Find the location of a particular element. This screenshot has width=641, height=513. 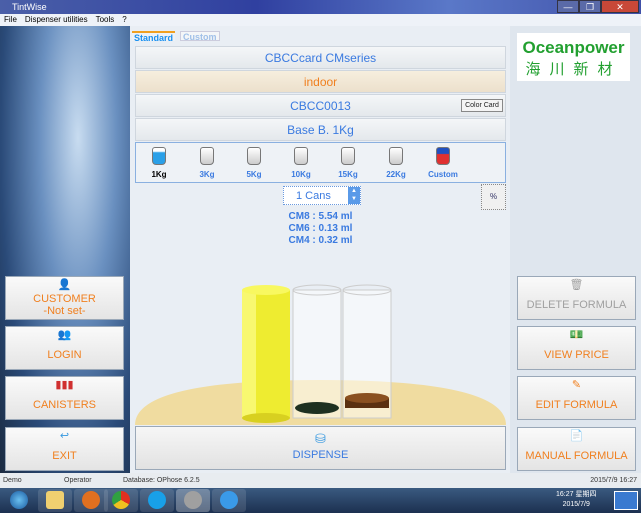

cans-quantity-spinner: 1 Cans ▲ ▼ is located at coordinates (322, 195).